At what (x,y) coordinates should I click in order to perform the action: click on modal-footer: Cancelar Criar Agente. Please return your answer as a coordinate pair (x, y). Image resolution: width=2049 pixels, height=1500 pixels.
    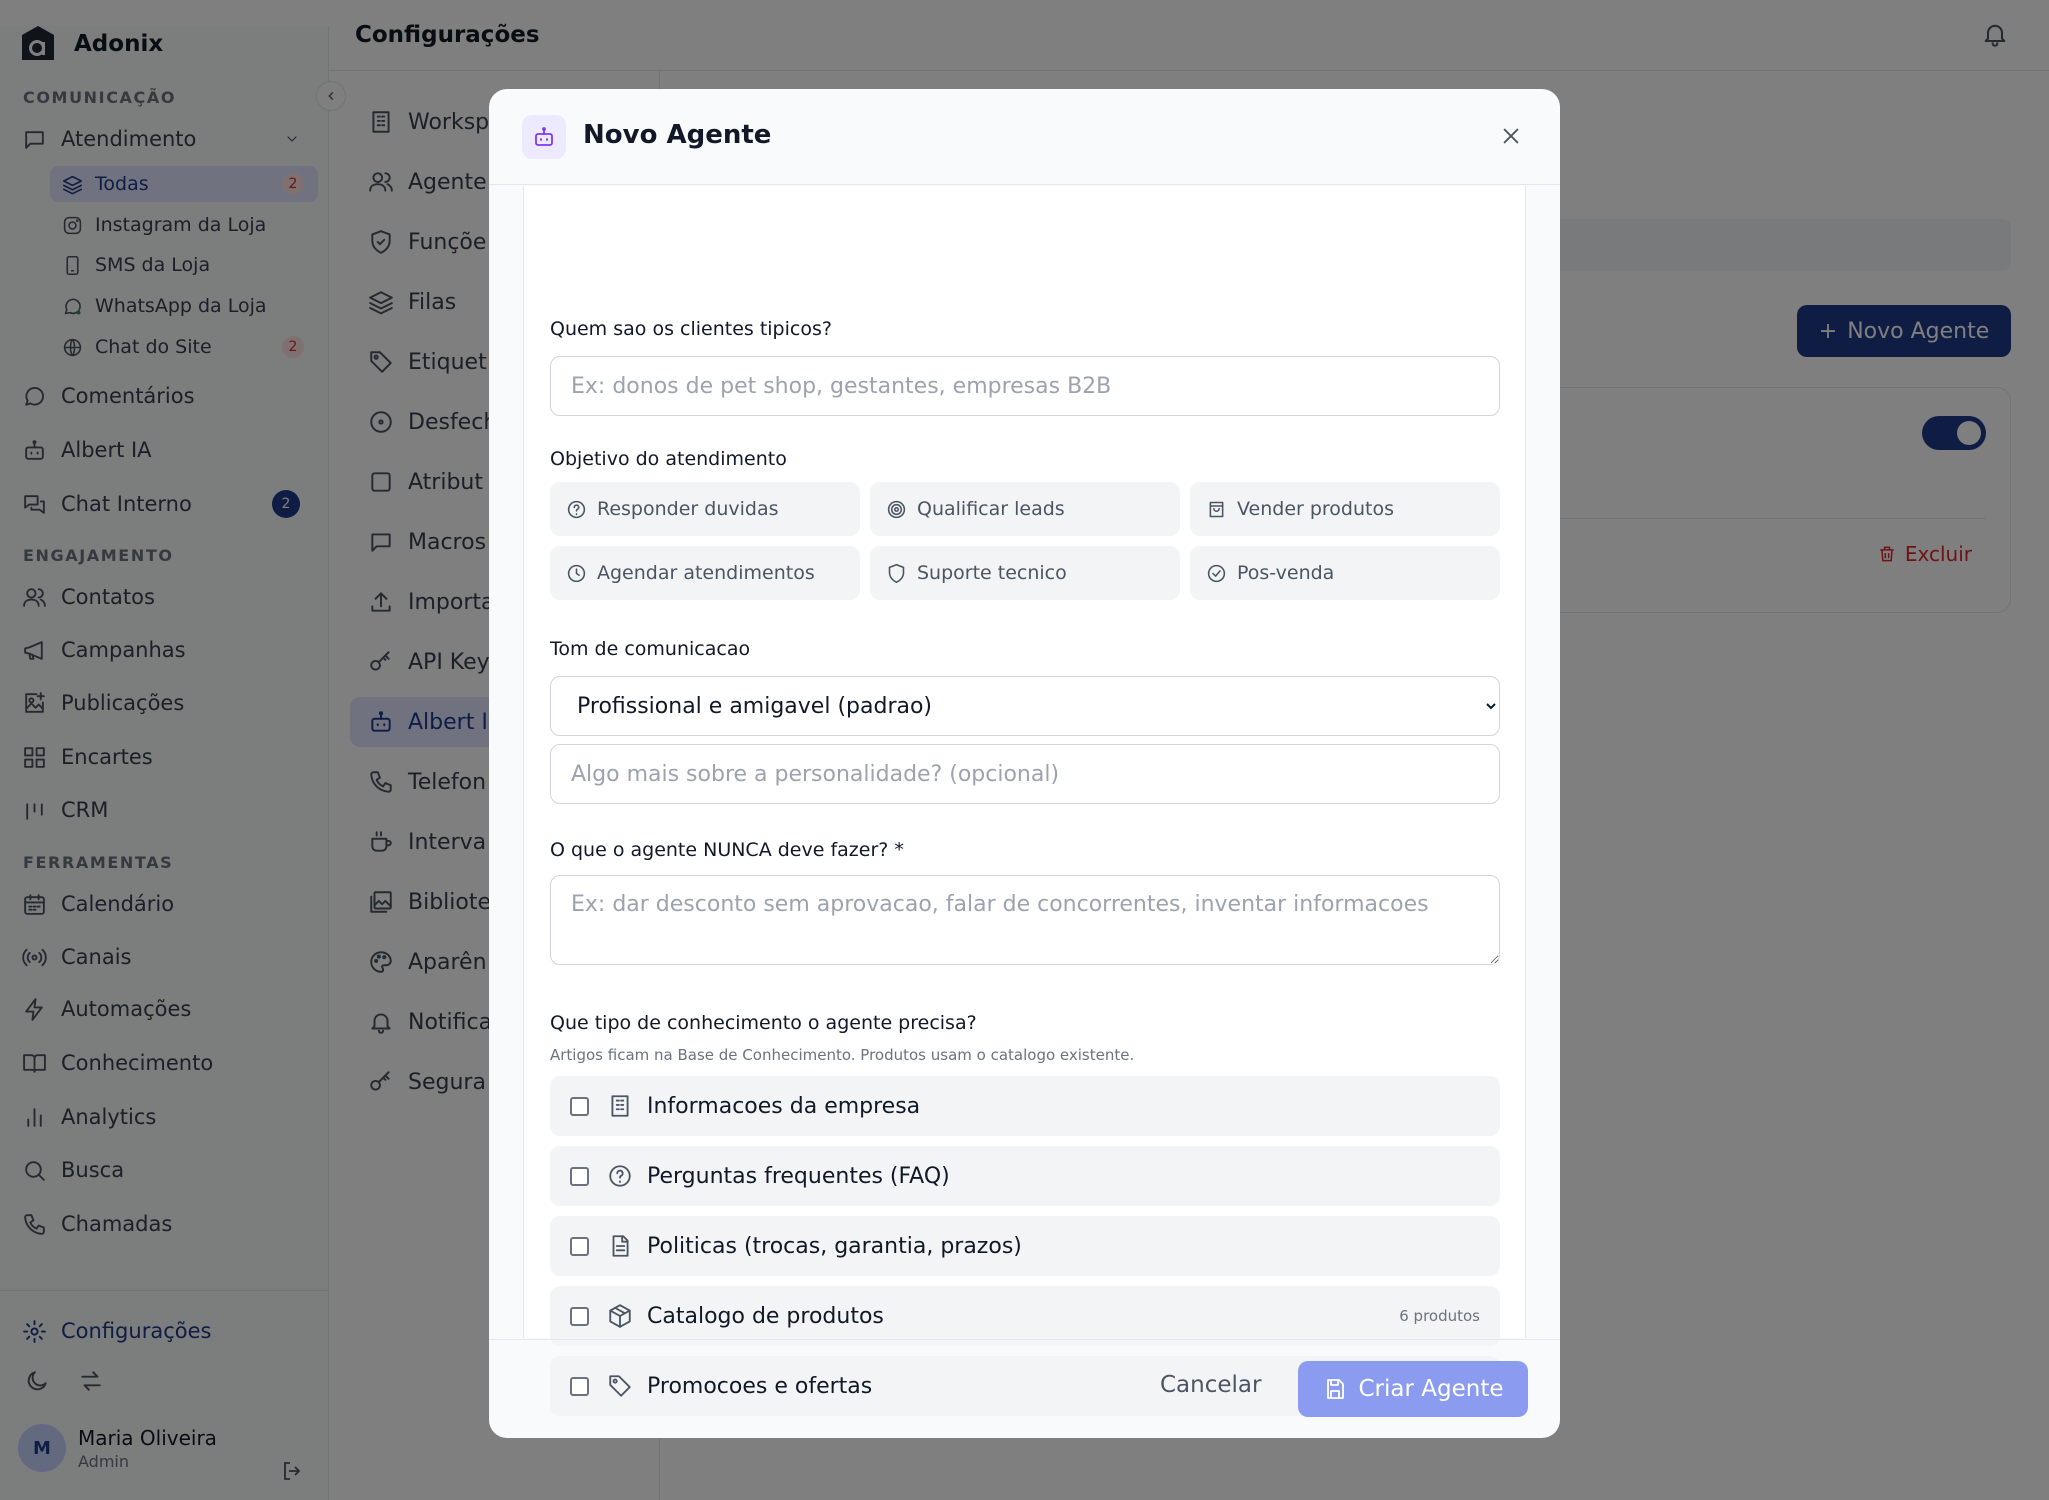
    Looking at the image, I should click on (1024, 1388).